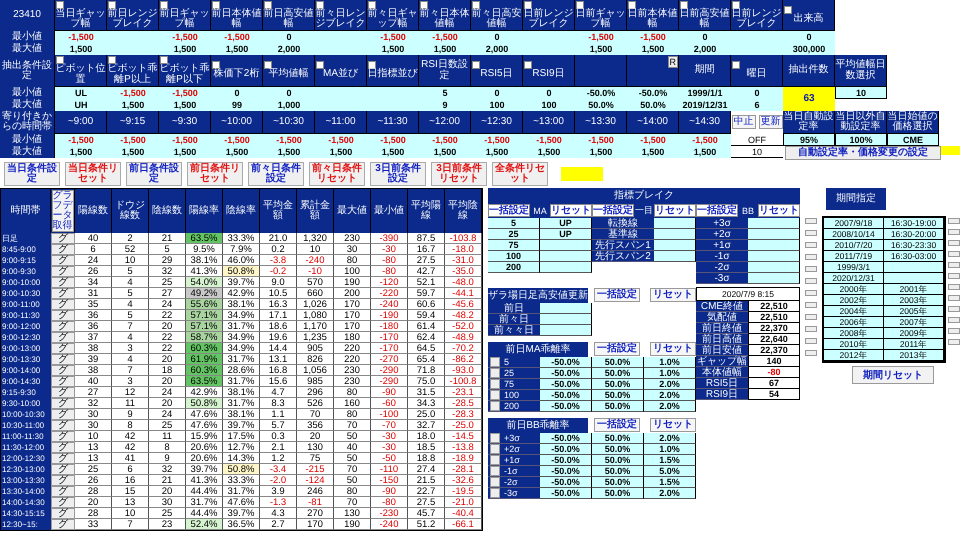  Describe the element at coordinates (154, 174) in the screenshot. I see `condition-button: 前日条件設定` at that location.